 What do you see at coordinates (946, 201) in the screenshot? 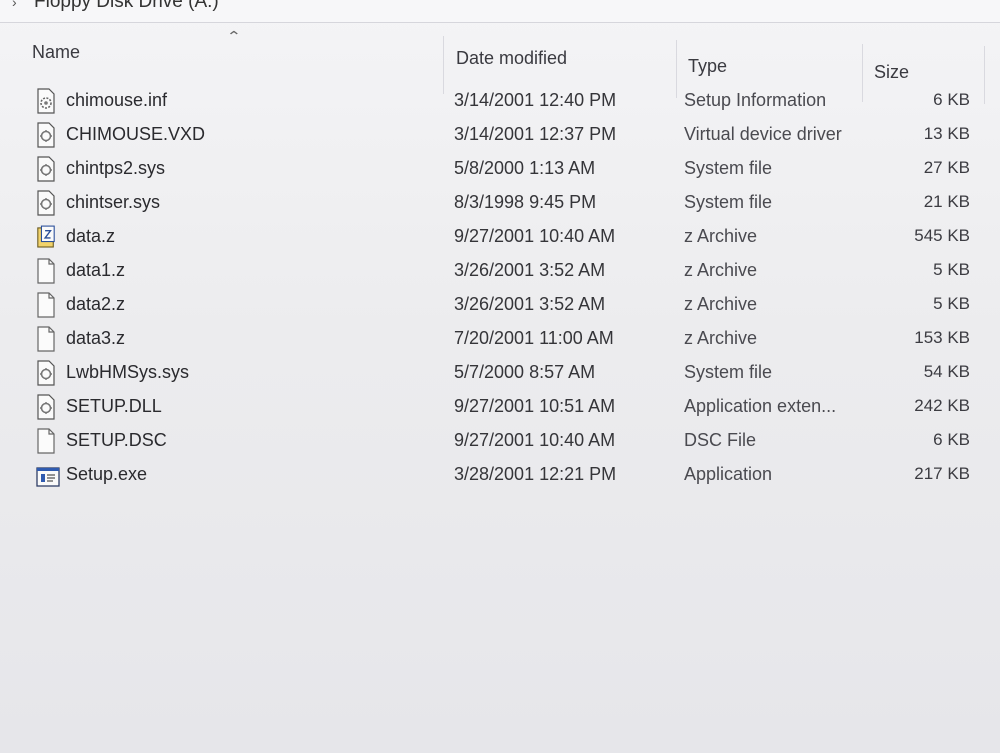
I see `file-size: 21 KB` at bounding box center [946, 201].